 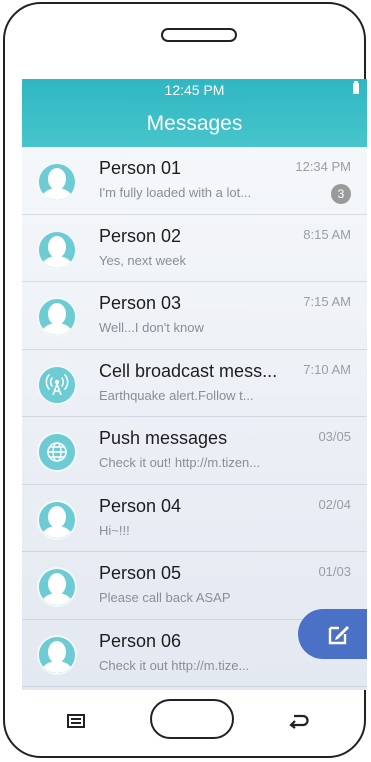 I want to click on message-preview: Well...I don't know, so click(x=151, y=327).